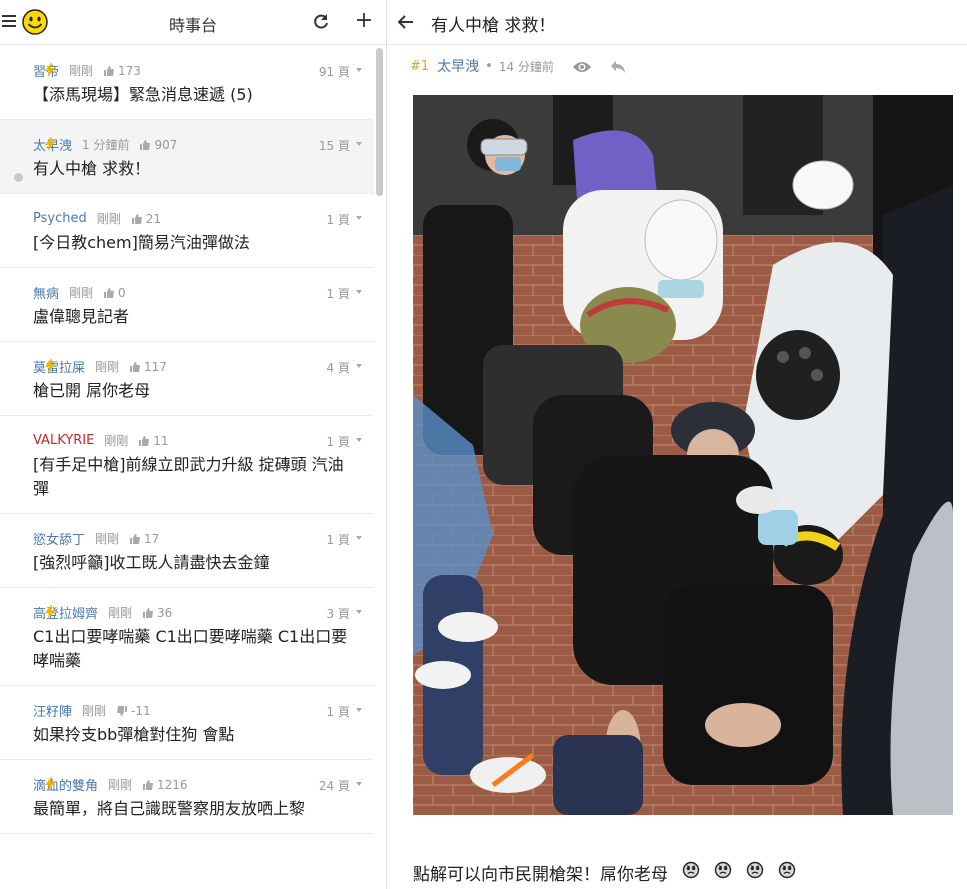 The width and height of the screenshot is (967, 889). Describe the element at coordinates (35, 22) in the screenshot. I see `smiley-logo-icon` at that location.